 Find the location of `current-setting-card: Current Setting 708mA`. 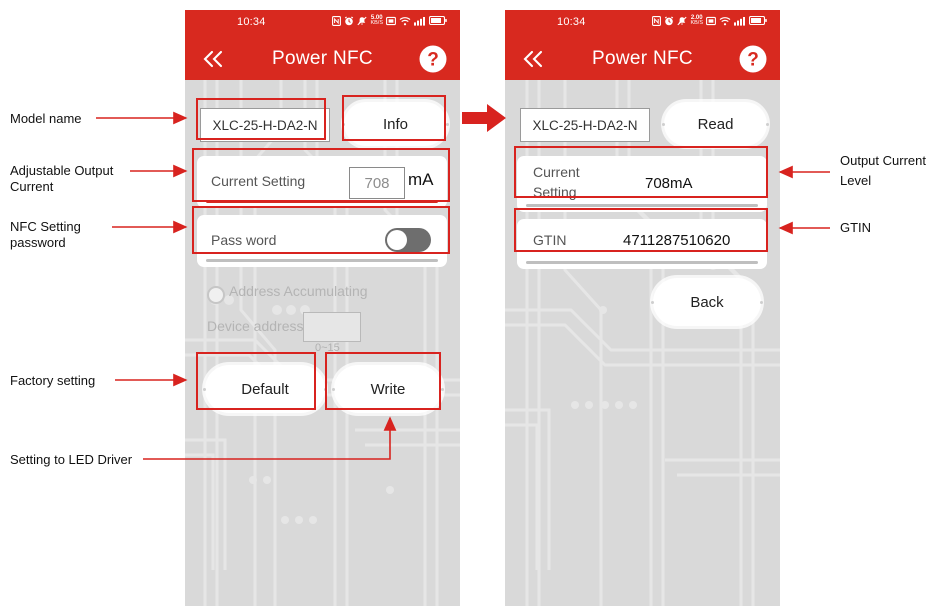

current-setting-card: Current Setting 708mA is located at coordinates (642, 184).